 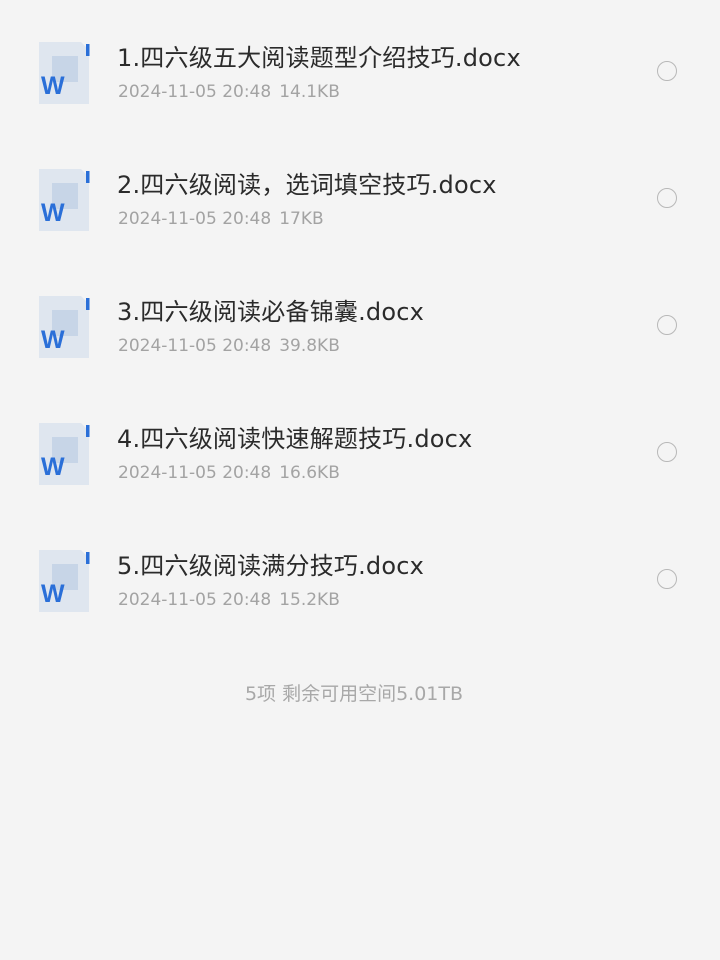 What do you see at coordinates (301, 219) in the screenshot?
I see `file-size: 17KB` at bounding box center [301, 219].